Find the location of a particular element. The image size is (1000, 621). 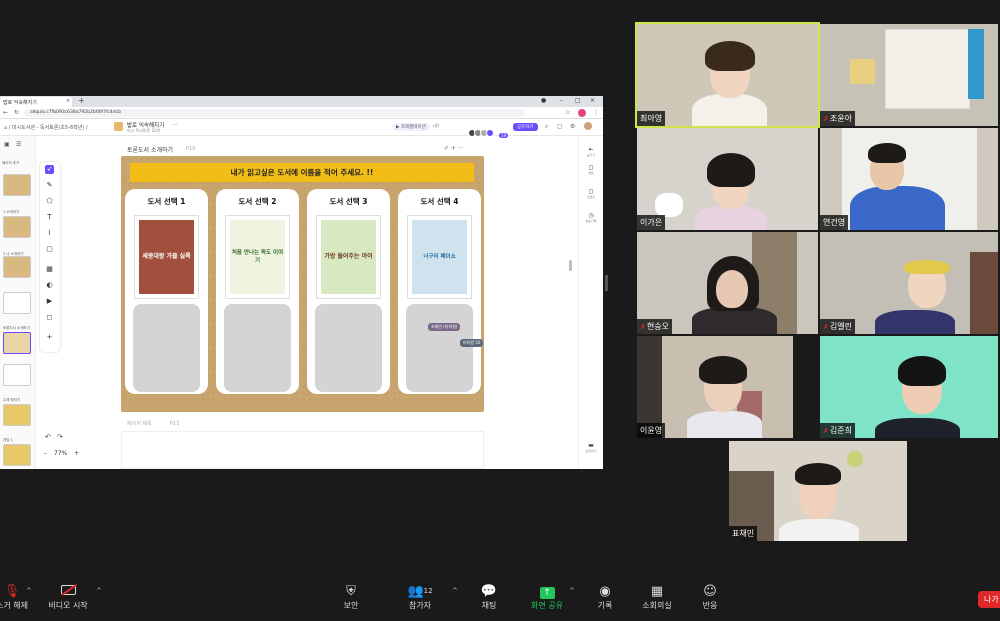

leave-button: 나가 is located at coordinates (989, 599).